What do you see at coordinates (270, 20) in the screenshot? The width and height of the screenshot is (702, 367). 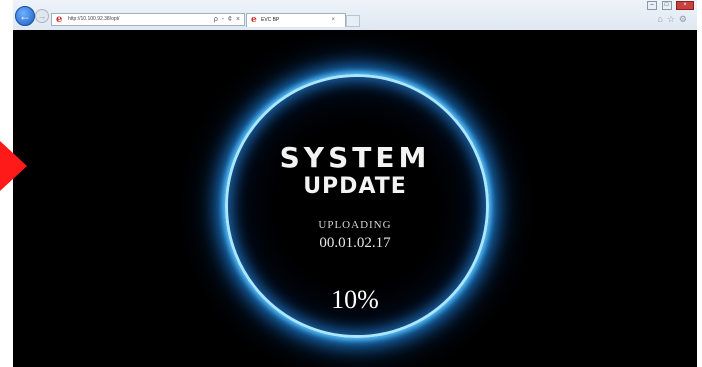 I see `tab-title: EVC BP` at bounding box center [270, 20].